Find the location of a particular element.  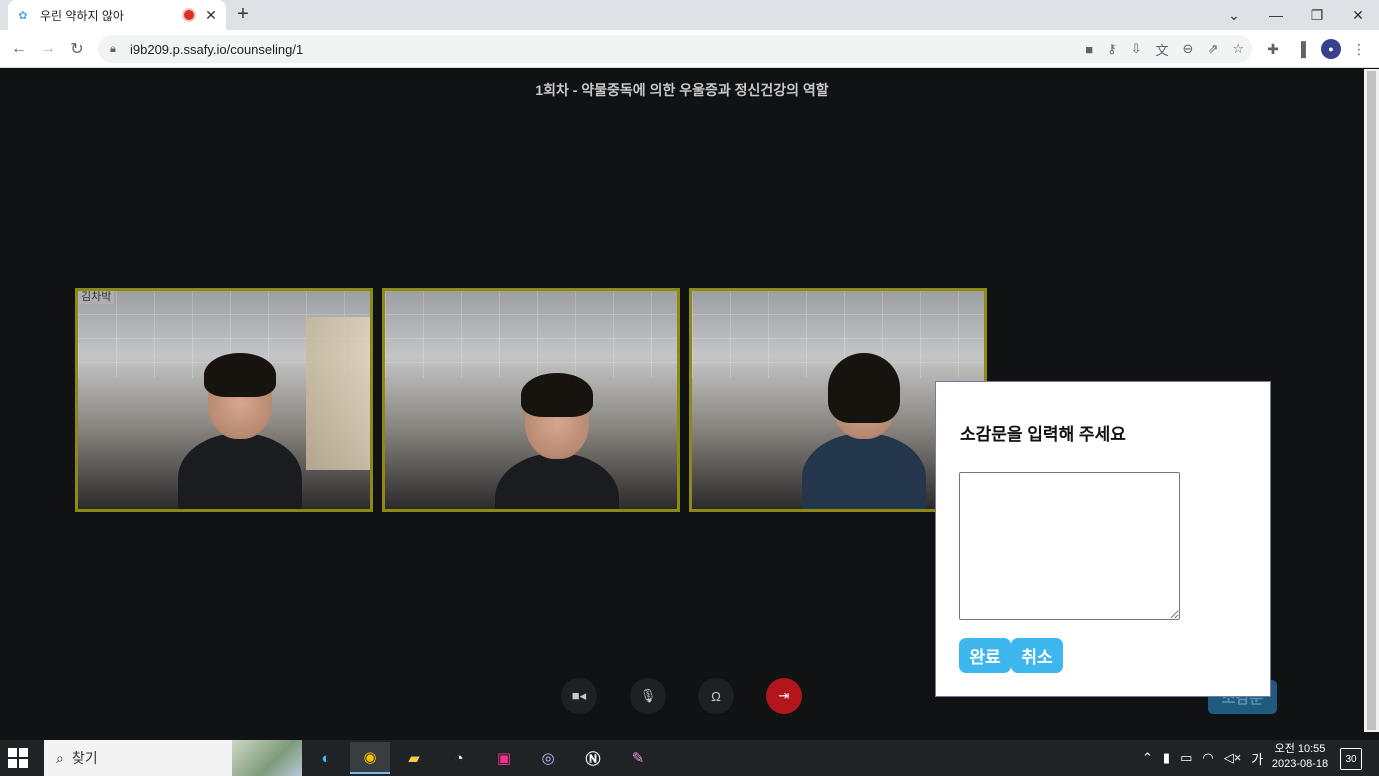

browser-tabstrip: ✿ 우린 약하지 않아 ✕ + ⌄ — ❐ ✕ is located at coordinates (689, 15).